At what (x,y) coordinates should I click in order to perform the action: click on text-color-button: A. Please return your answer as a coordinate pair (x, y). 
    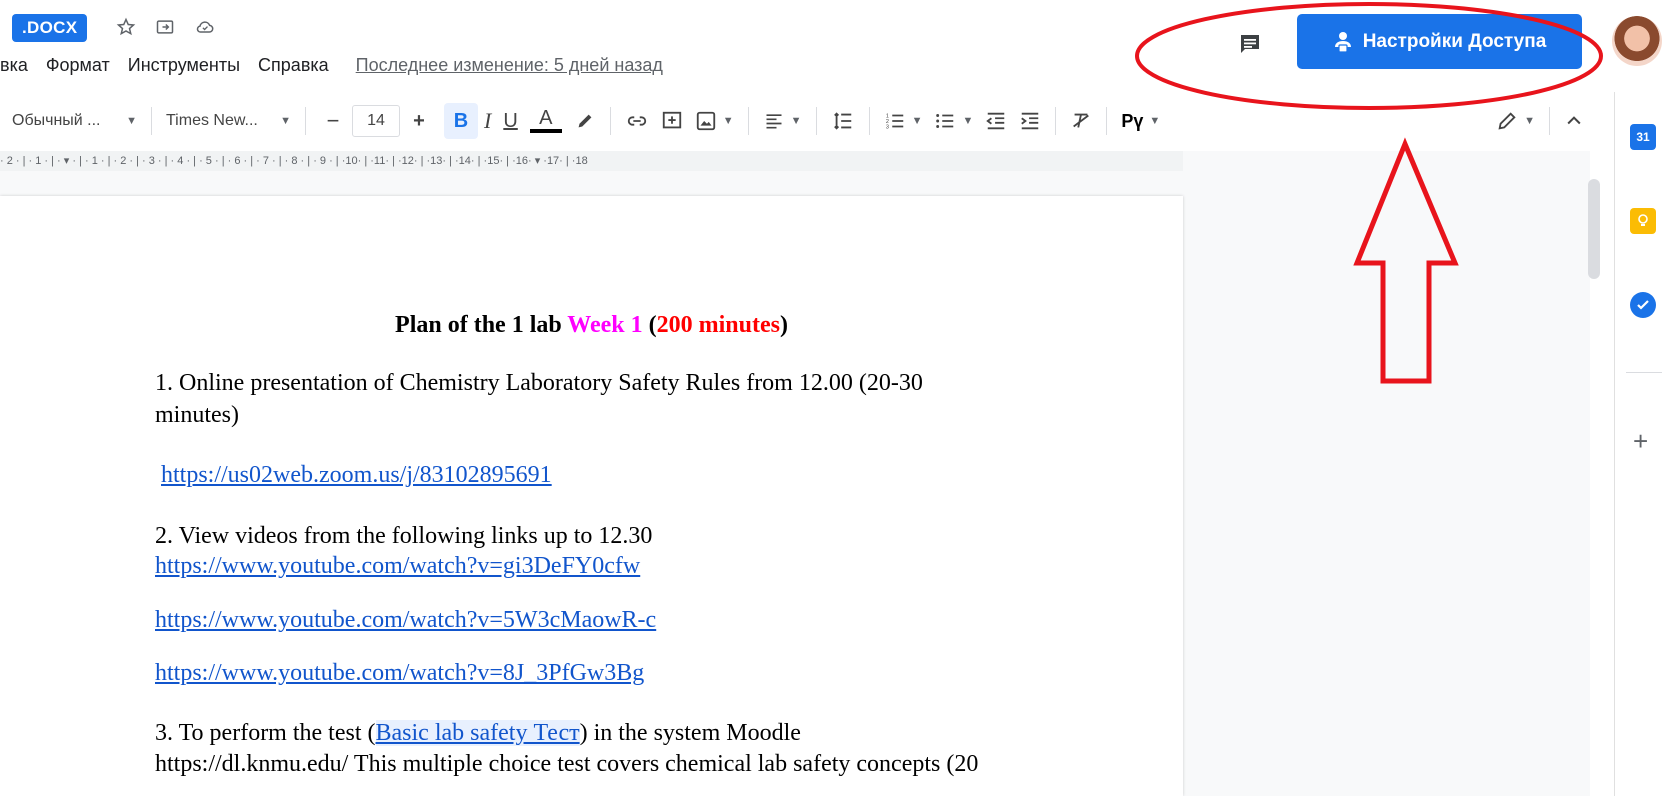
    Looking at the image, I should click on (546, 121).